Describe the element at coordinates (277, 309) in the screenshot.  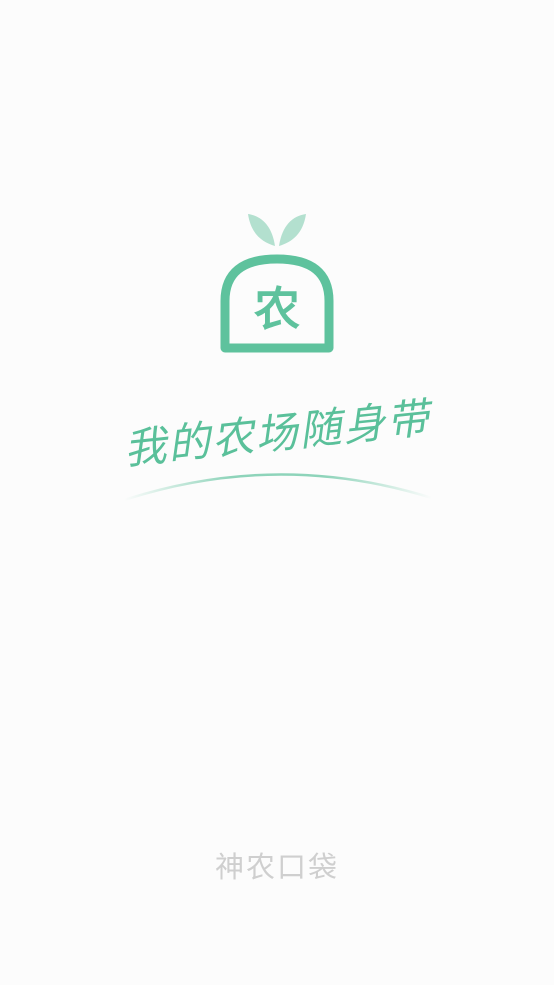
I see `logo-char: 农` at that location.